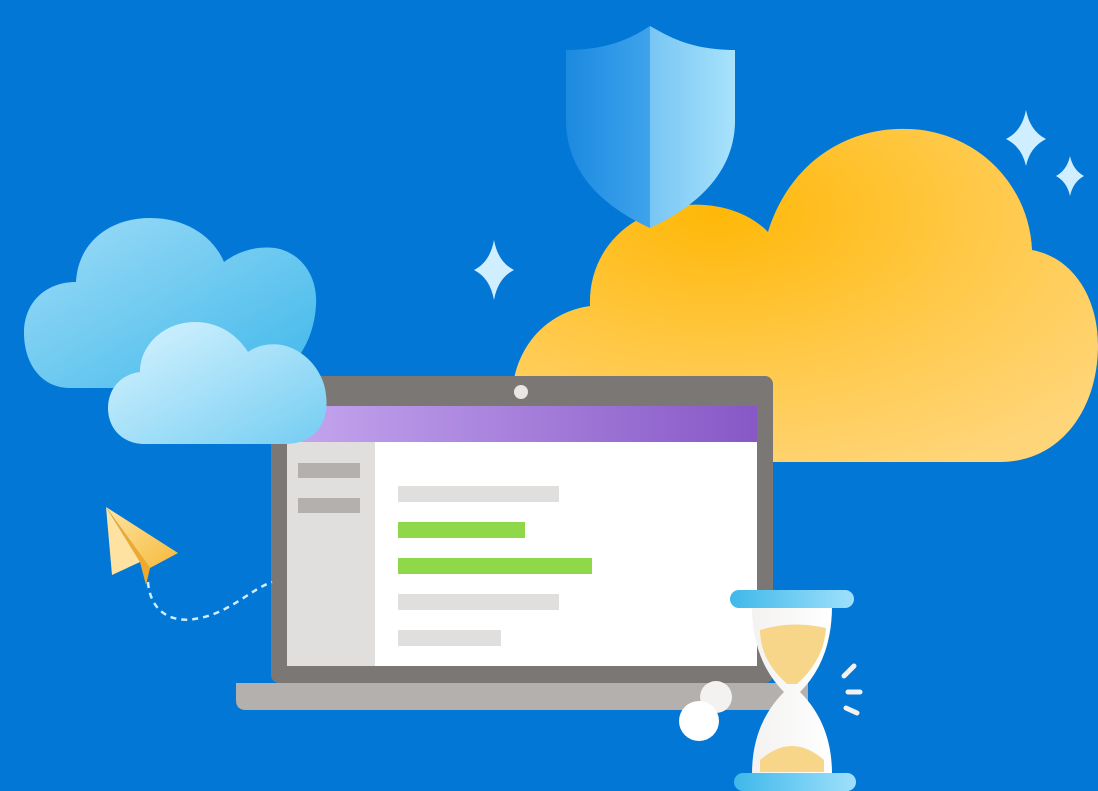 The height and width of the screenshot is (791, 1098). Describe the element at coordinates (522, 424) in the screenshot. I see `app-title-bar` at that location.